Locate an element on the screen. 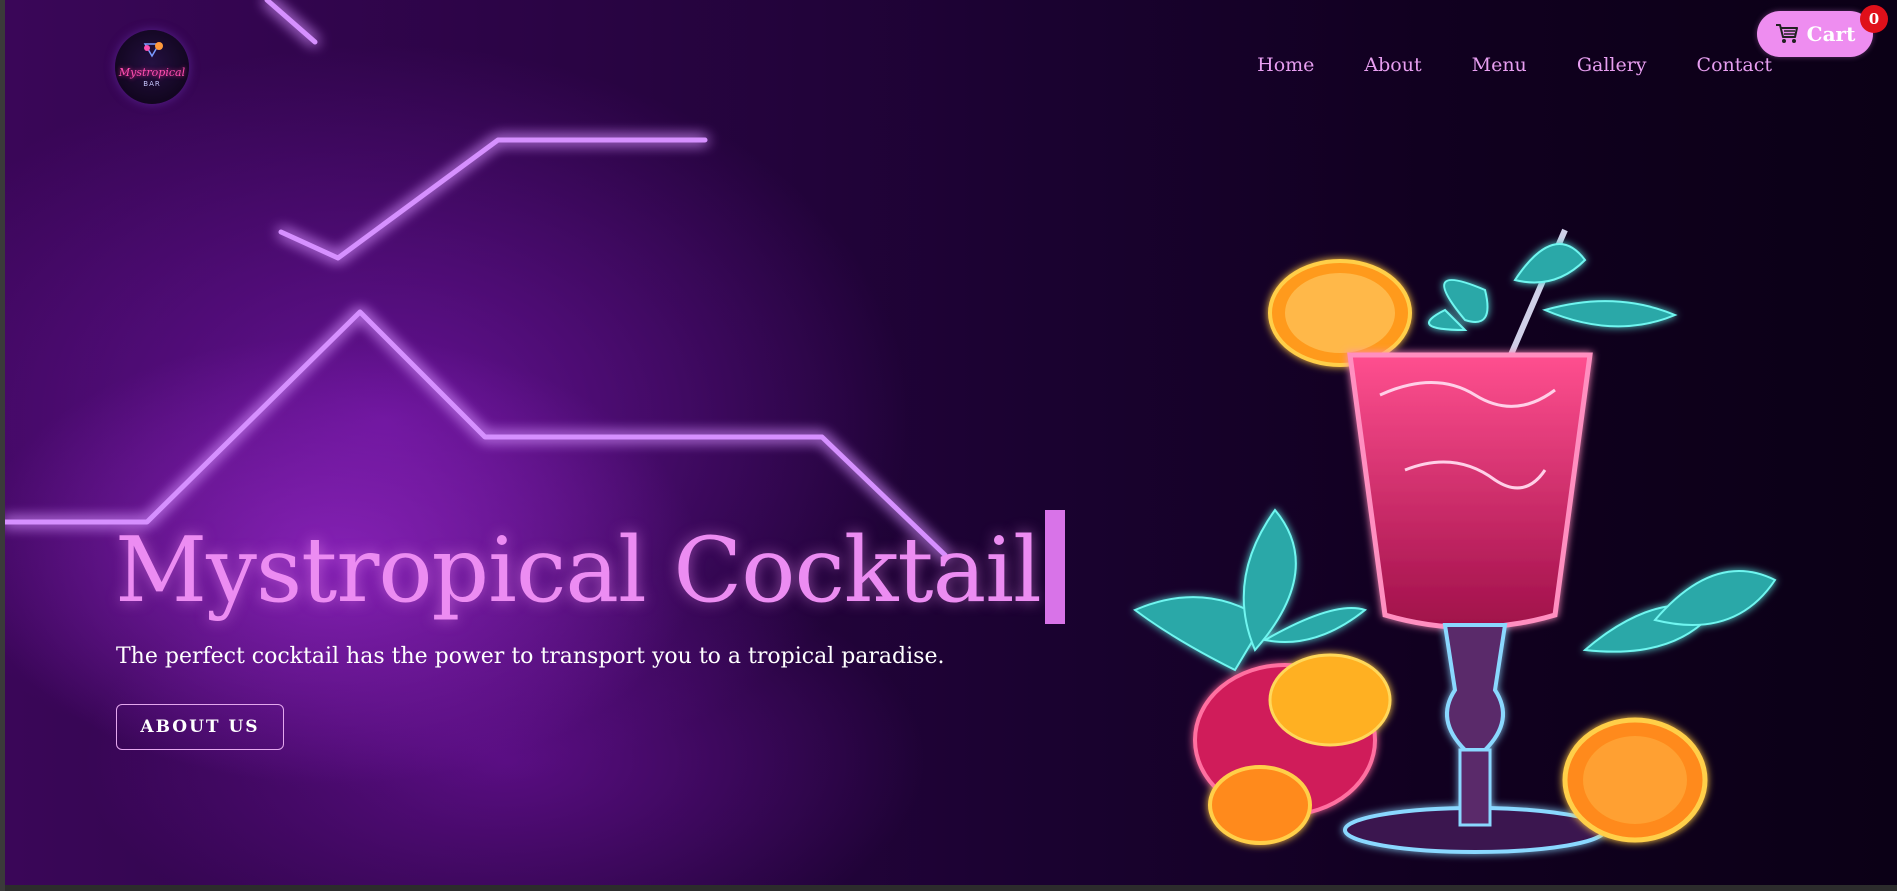  hero-title: Mystropical Cocktail is located at coordinates (578, 570).